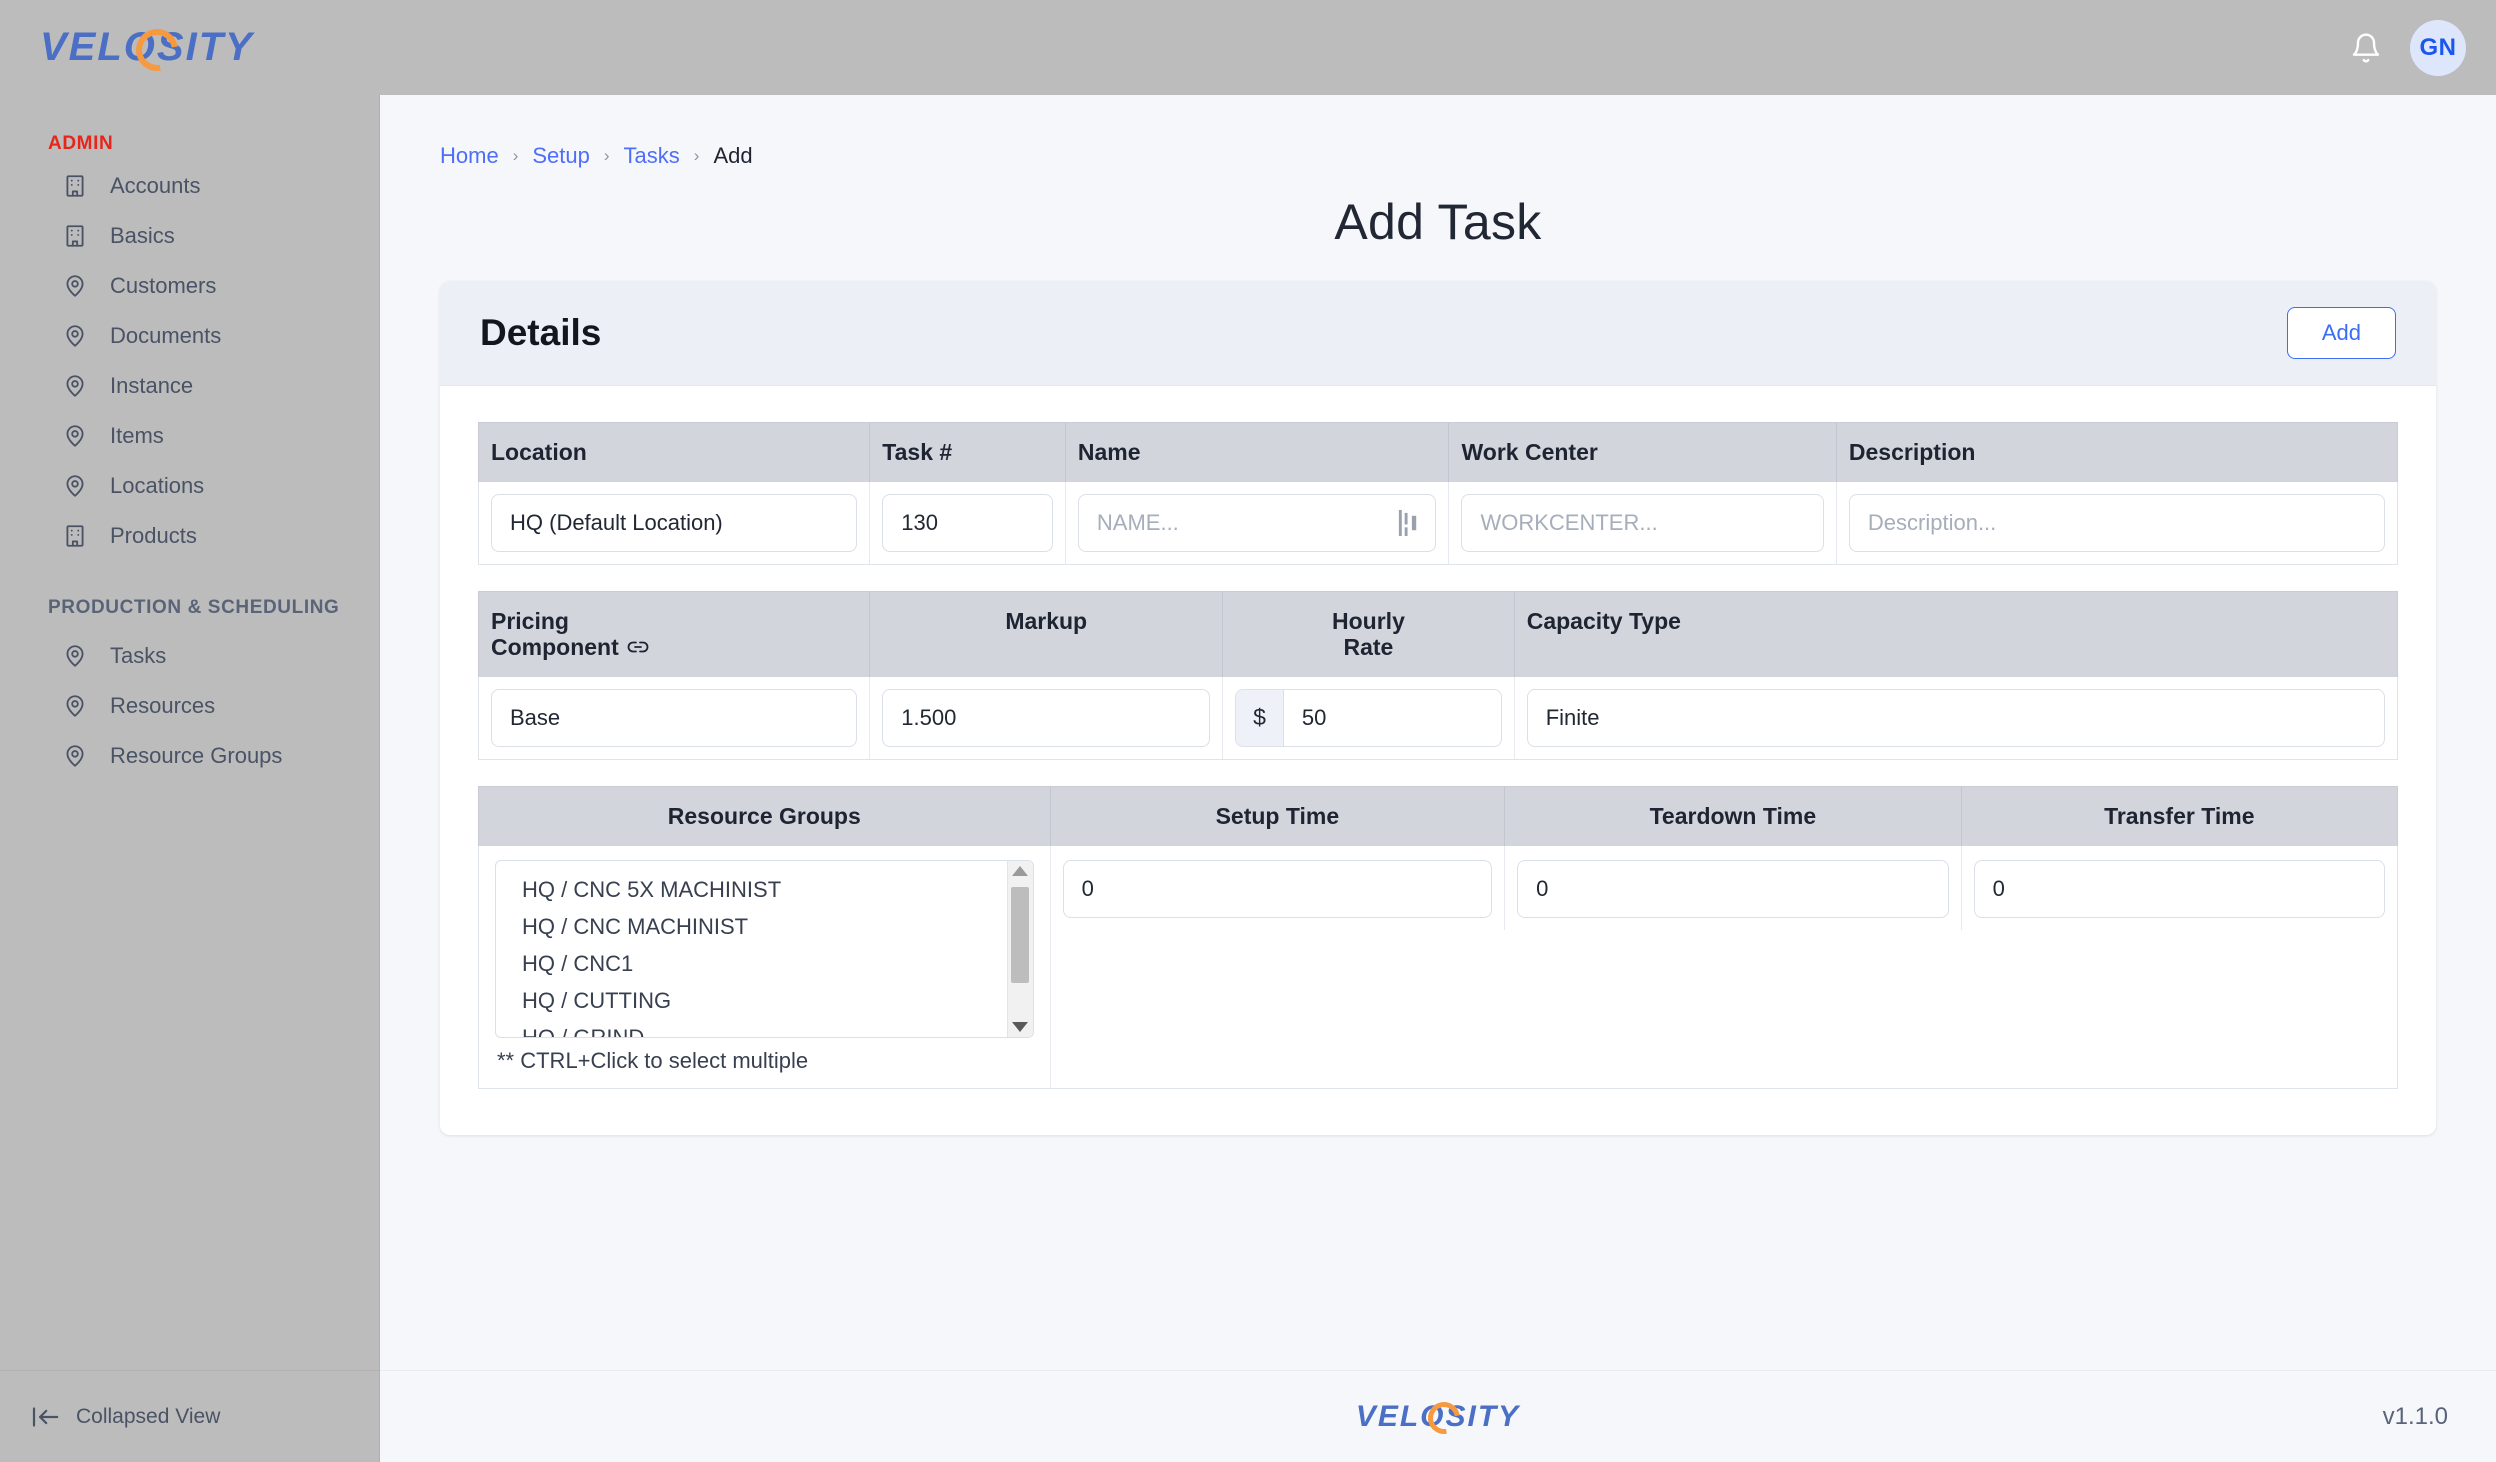 The image size is (2496, 1462). What do you see at coordinates (81, 143) in the screenshot?
I see `sidebar-section-admin-title: ADMIN` at bounding box center [81, 143].